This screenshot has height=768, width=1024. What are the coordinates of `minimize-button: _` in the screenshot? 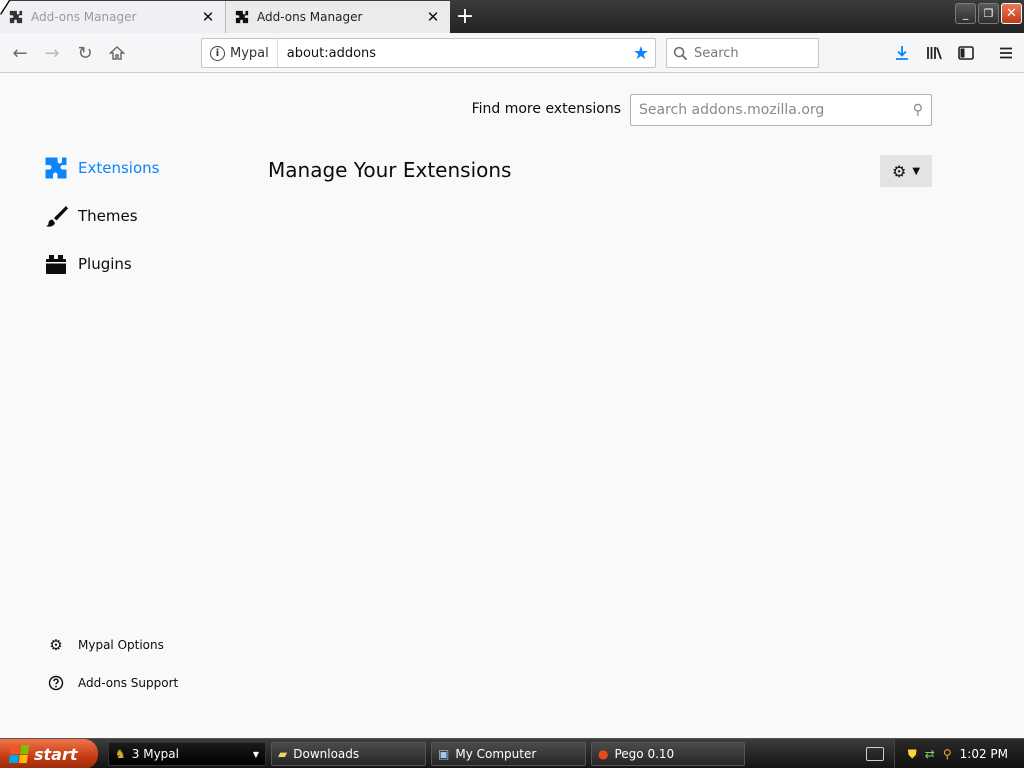 It's located at (965, 13).